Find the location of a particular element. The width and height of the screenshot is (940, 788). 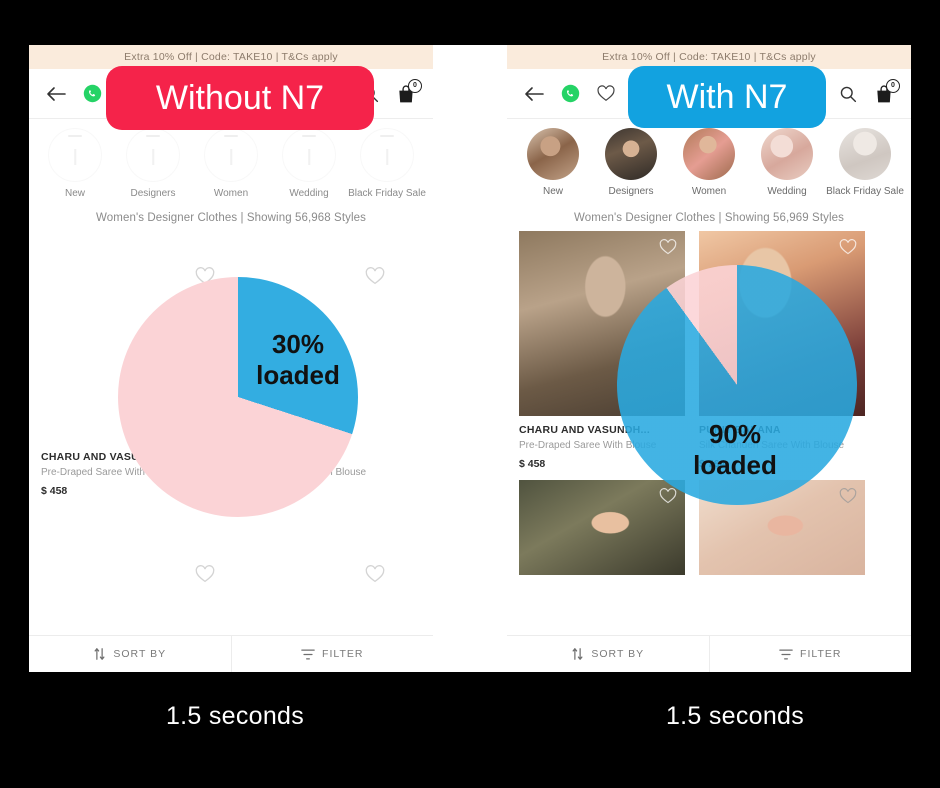

badge-with-n7-label: With N7 is located at coordinates (727, 96).